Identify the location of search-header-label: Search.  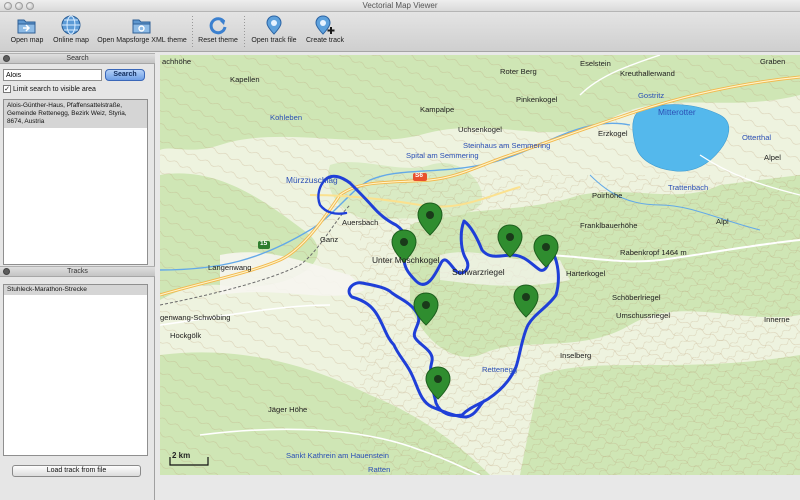
(77, 58).